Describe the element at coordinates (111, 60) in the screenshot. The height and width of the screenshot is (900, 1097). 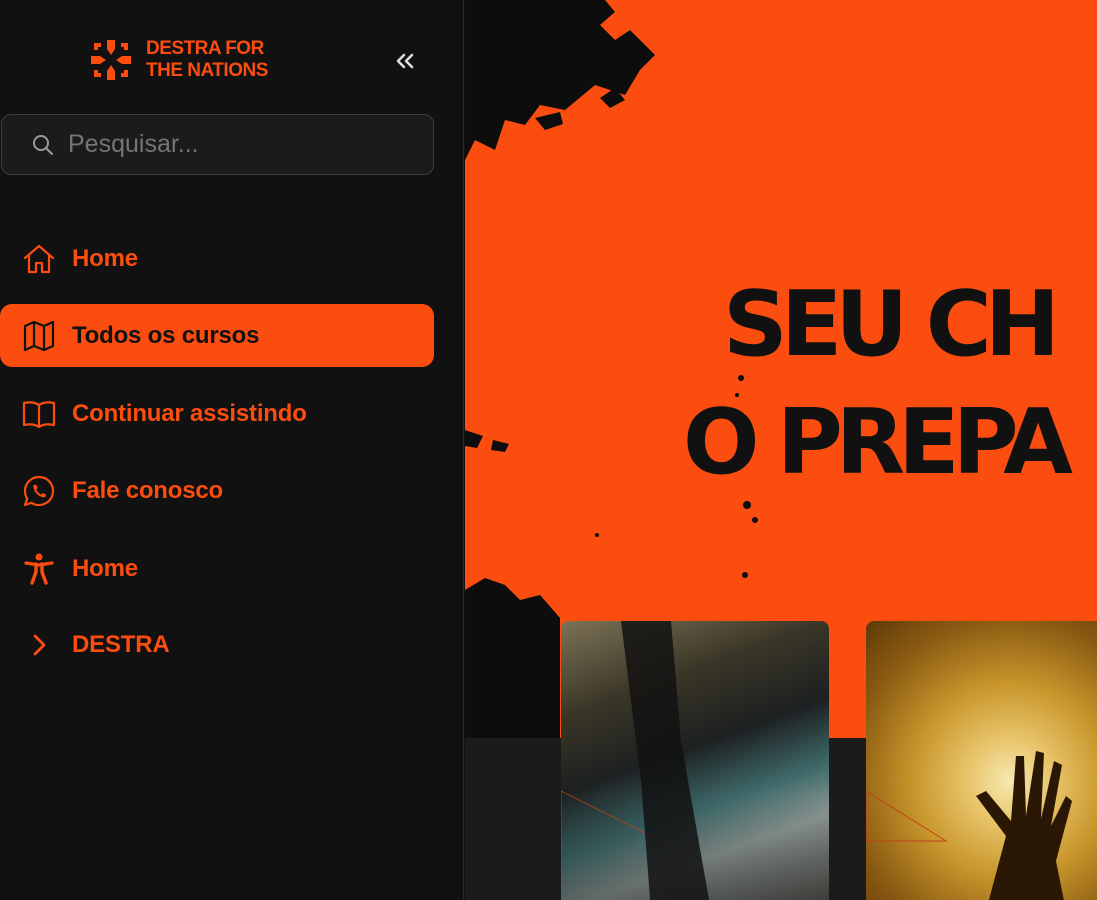
I see `destra-cross-logo-icon` at that location.